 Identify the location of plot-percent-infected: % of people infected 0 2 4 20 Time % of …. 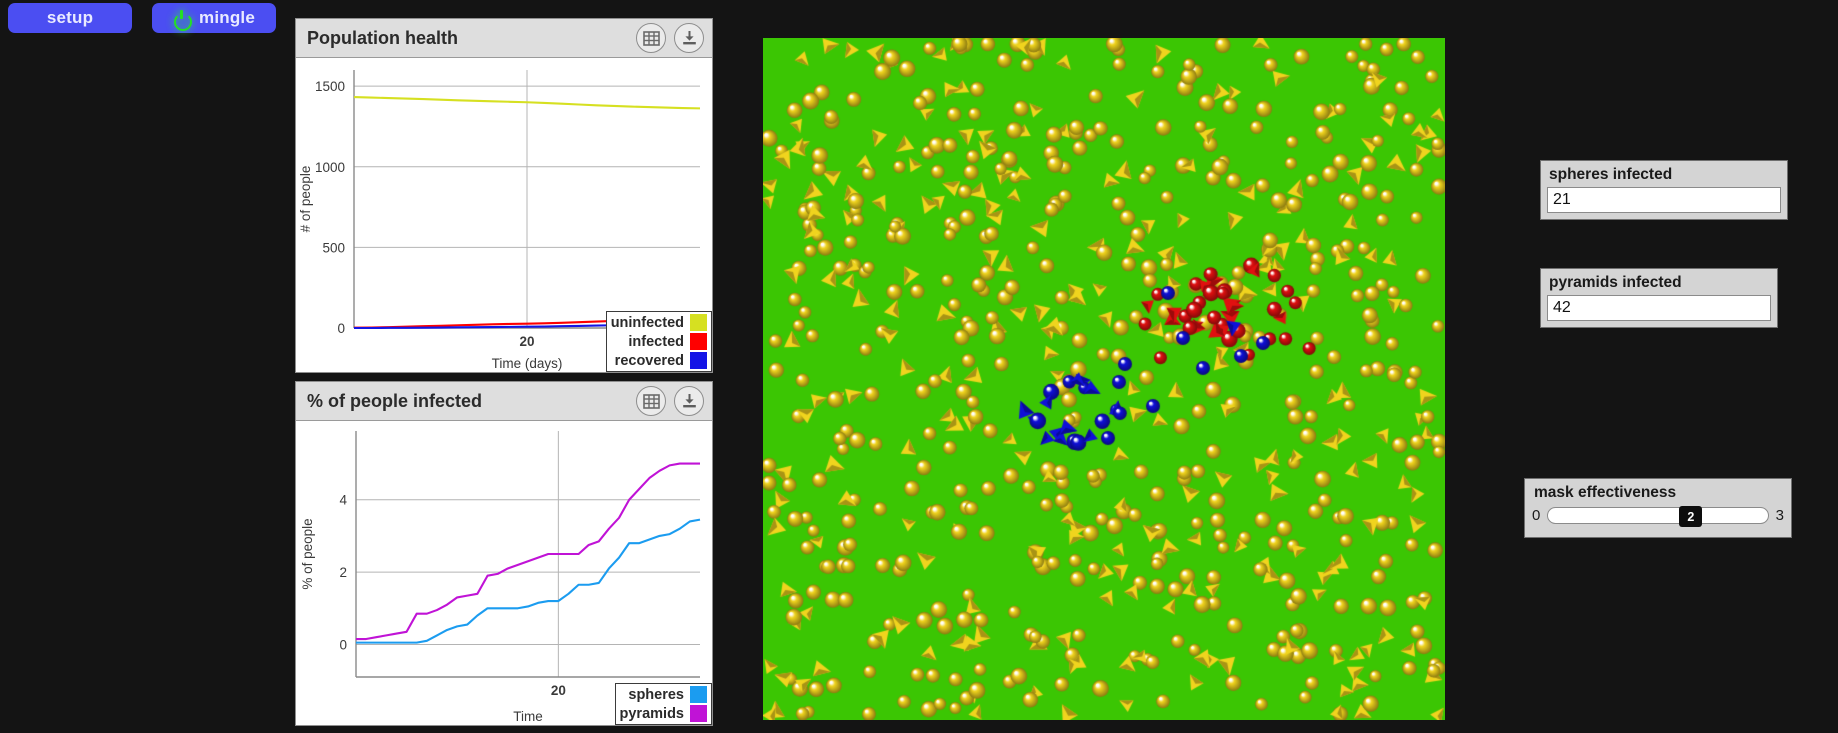
(504, 553).